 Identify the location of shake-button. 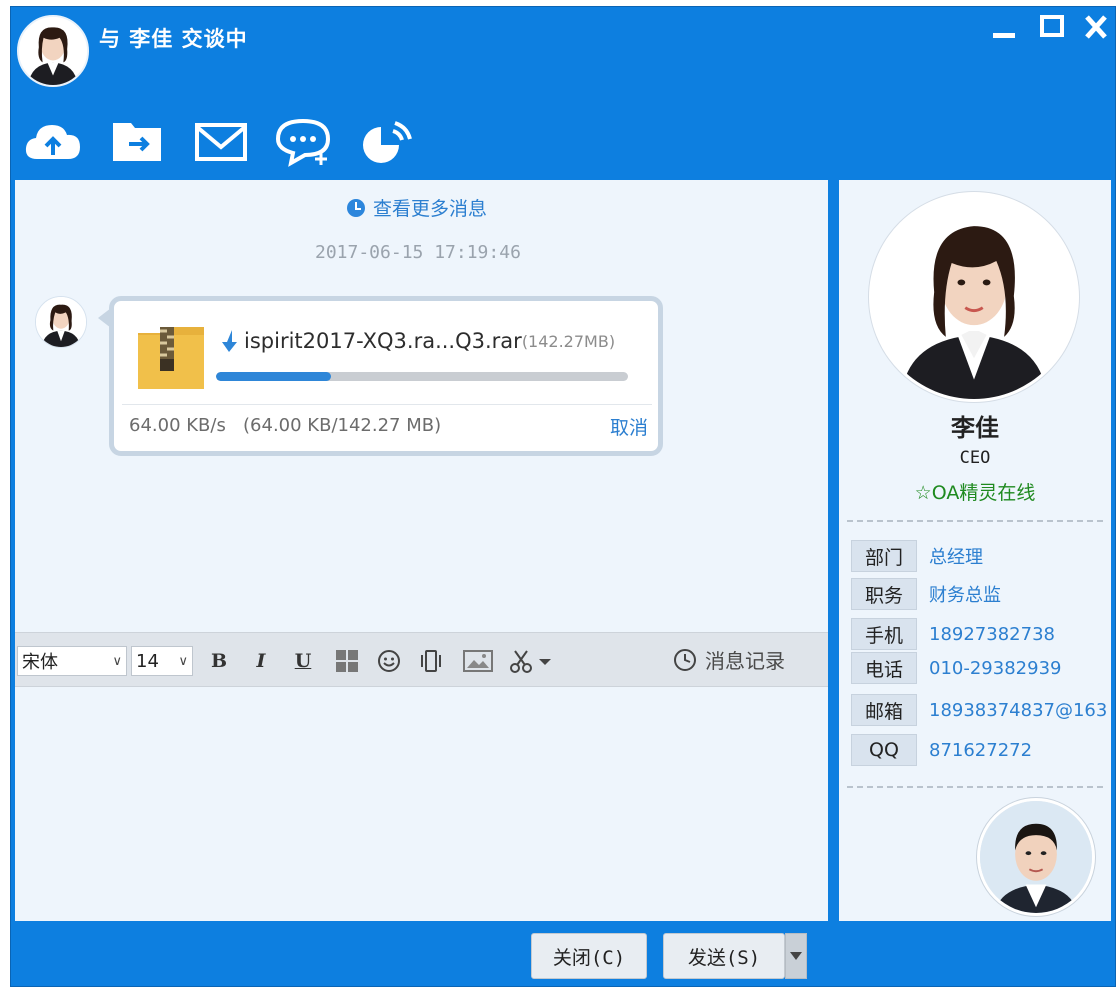
(431, 661).